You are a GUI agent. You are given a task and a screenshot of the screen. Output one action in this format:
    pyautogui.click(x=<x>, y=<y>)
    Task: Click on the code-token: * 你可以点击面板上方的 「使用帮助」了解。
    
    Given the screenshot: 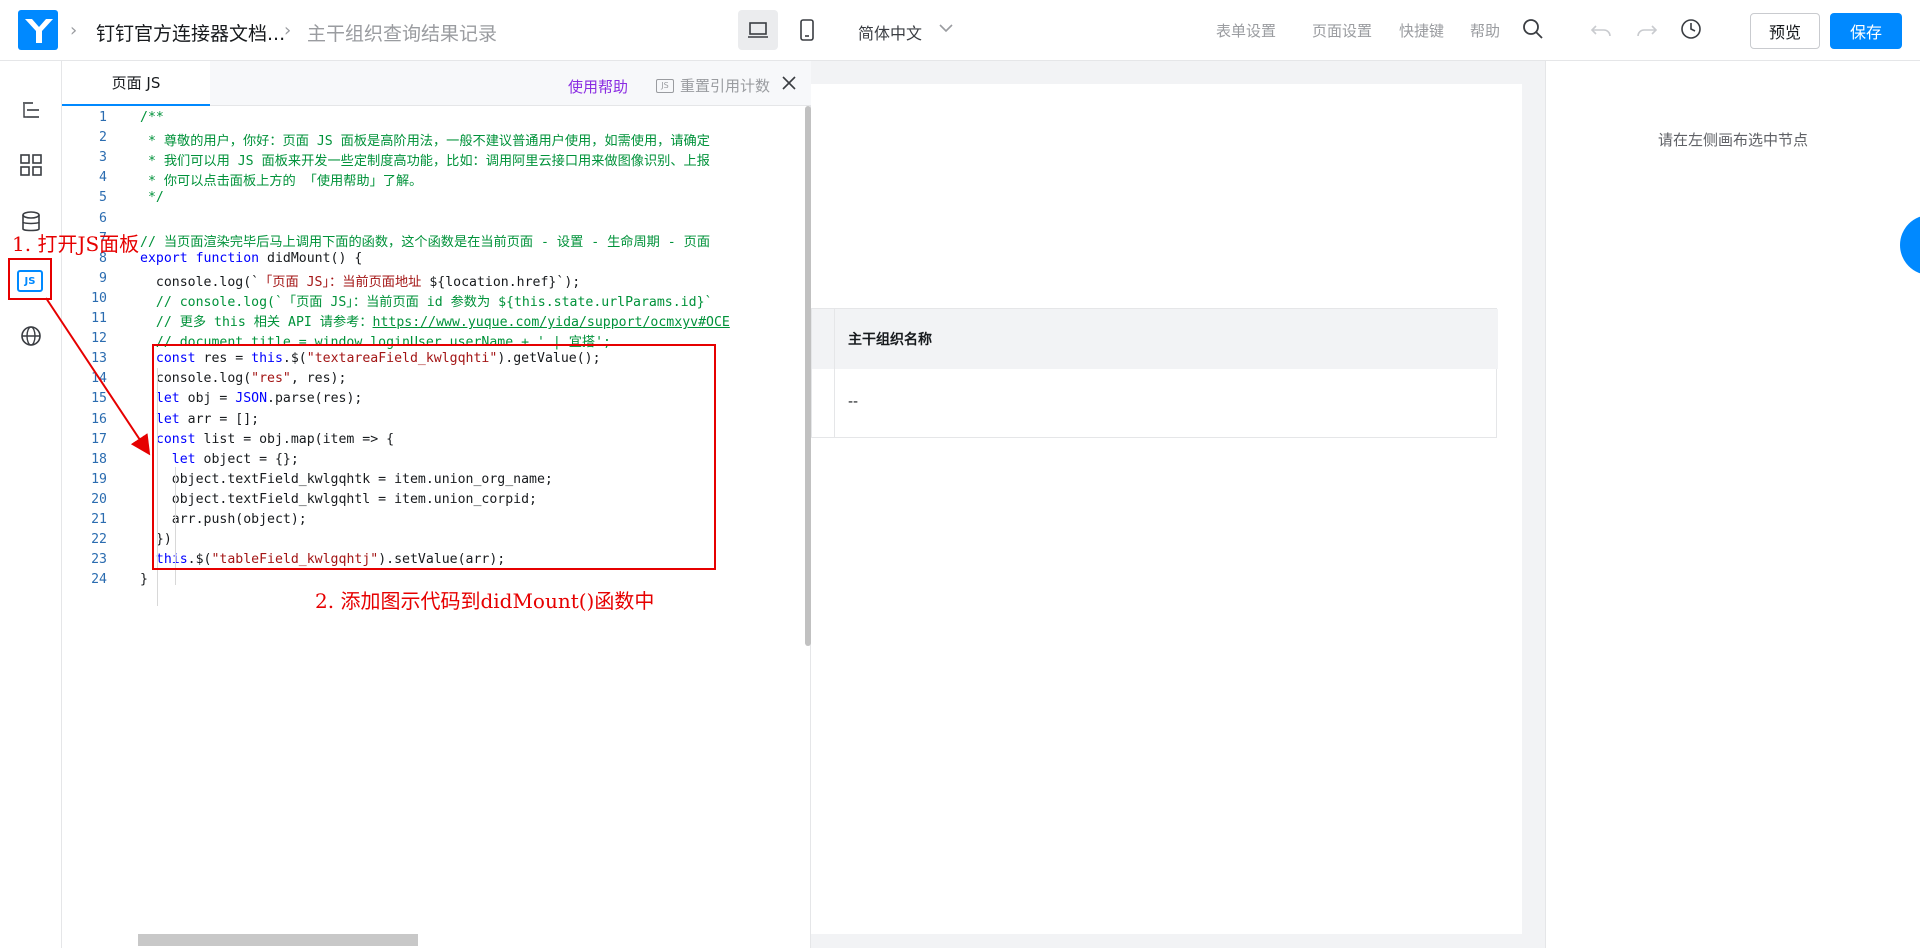 What is the action you would take?
    pyautogui.click(x=281, y=182)
    